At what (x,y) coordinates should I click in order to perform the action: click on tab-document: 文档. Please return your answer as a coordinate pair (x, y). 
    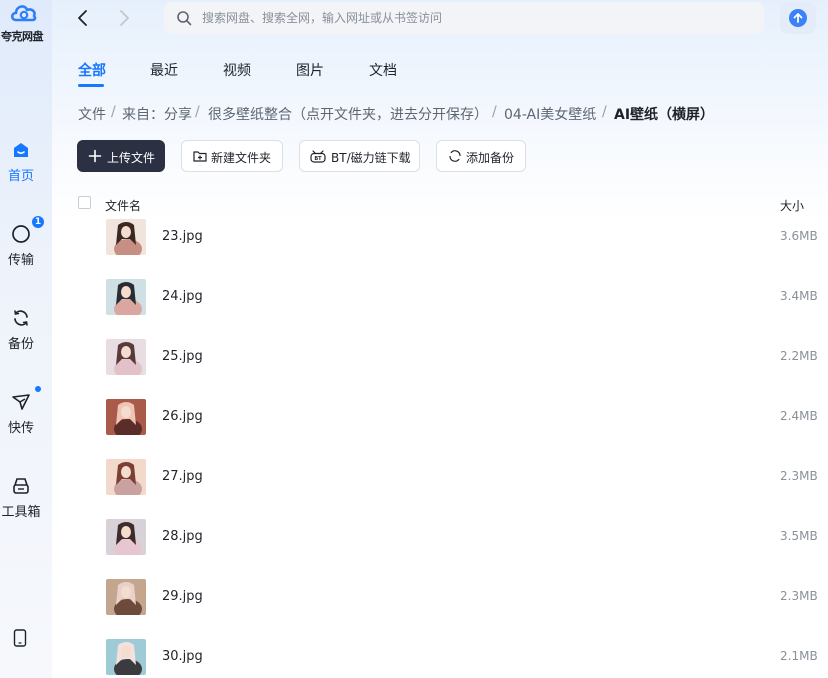
    Looking at the image, I should click on (383, 70).